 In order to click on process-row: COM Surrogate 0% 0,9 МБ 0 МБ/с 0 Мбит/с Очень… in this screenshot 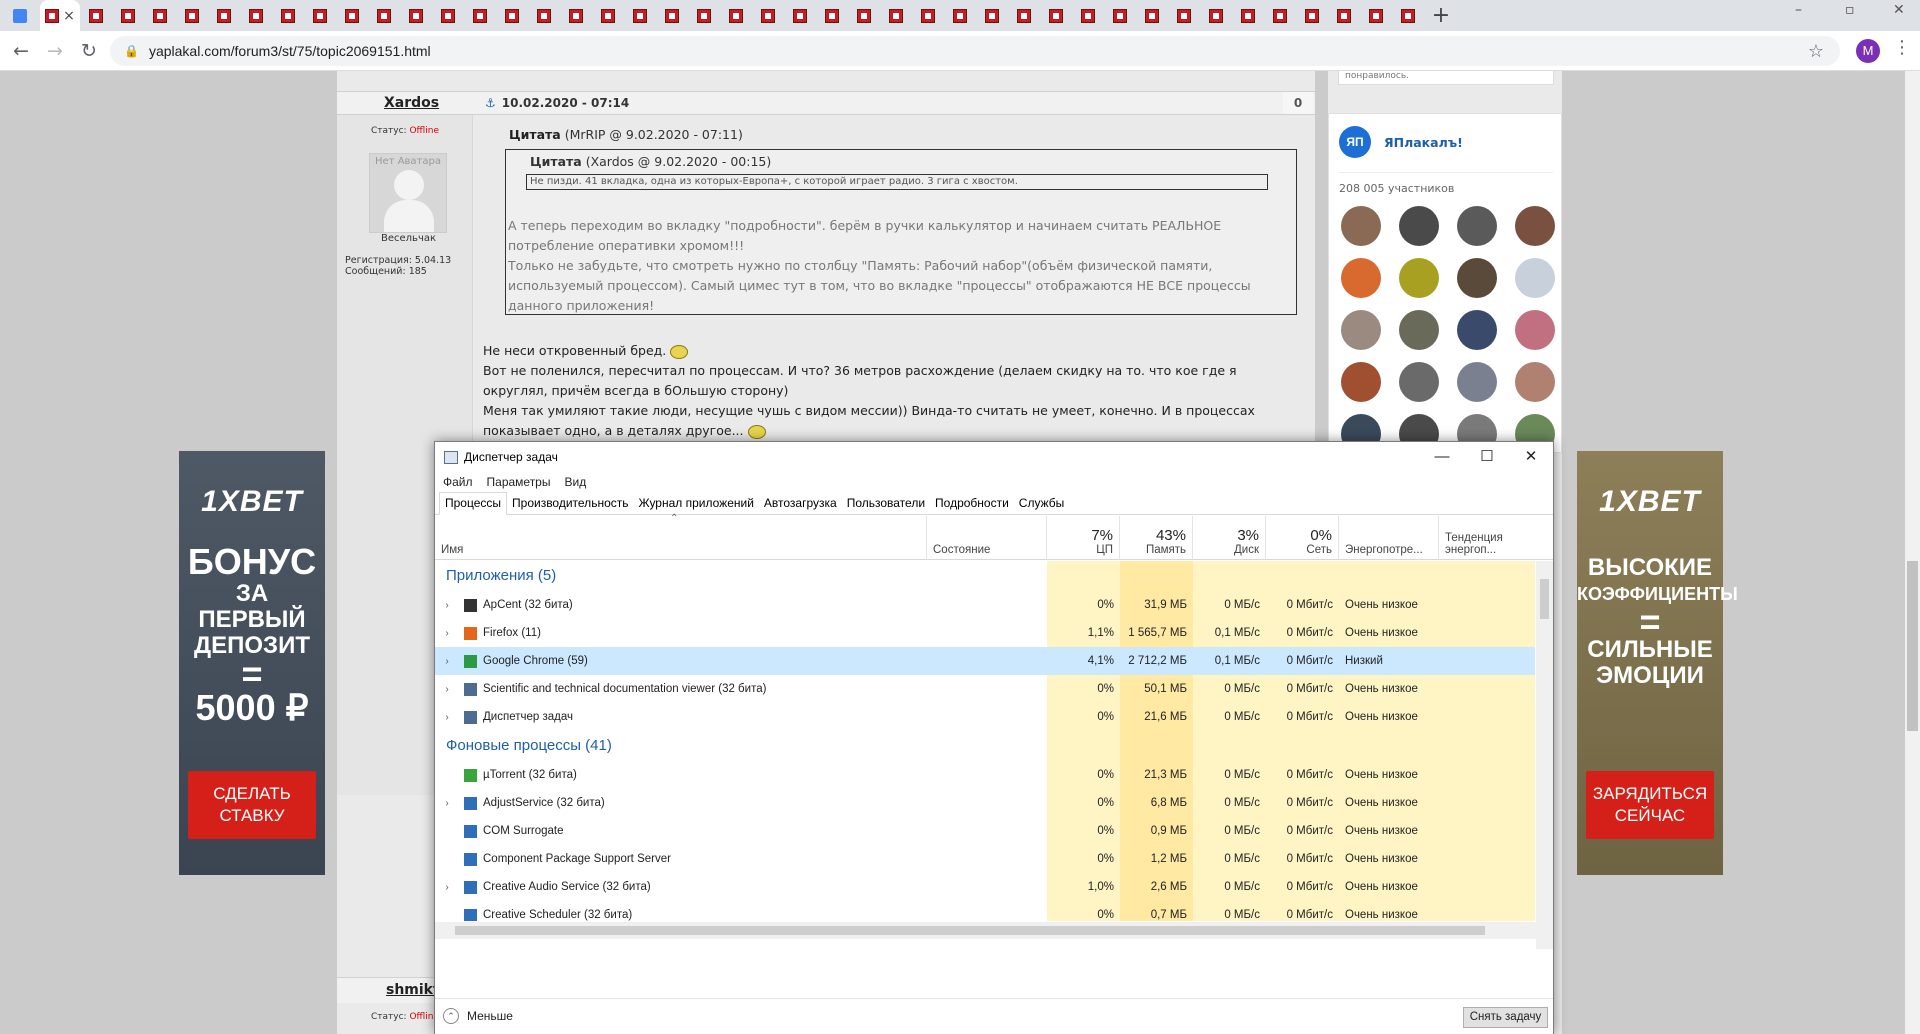, I will do `click(985, 831)`.